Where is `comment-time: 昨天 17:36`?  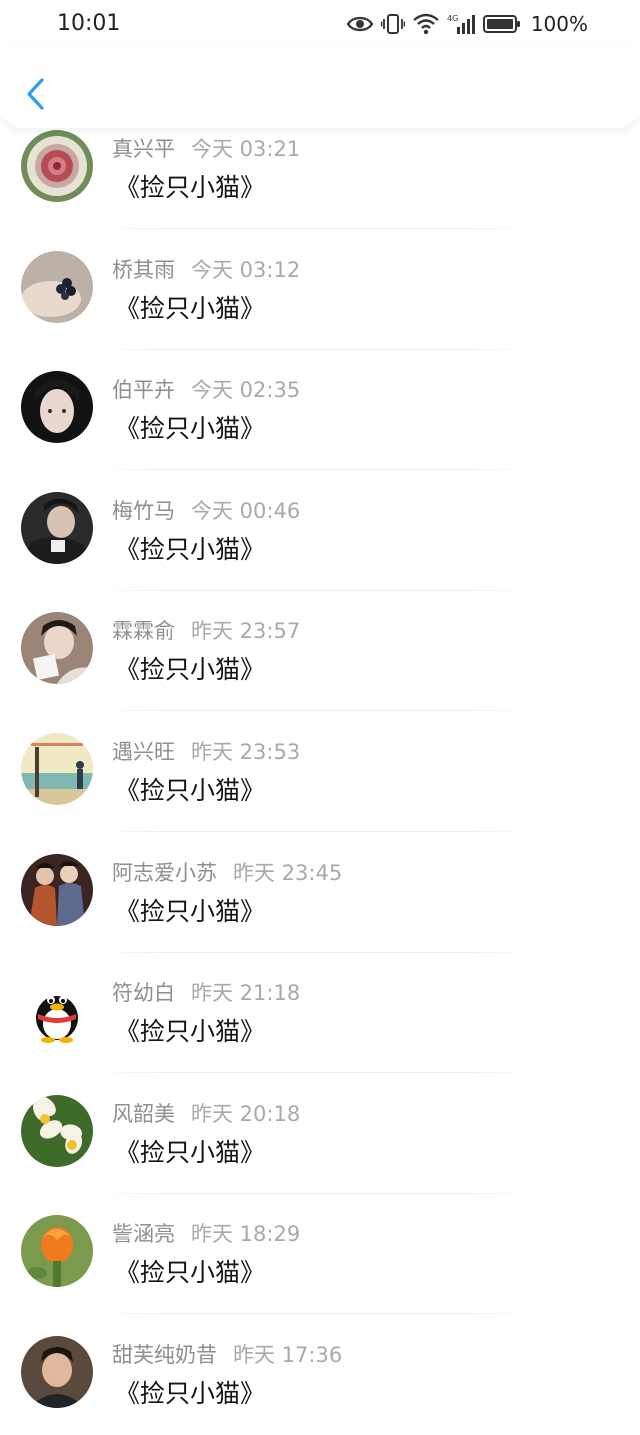 comment-time: 昨天 17:36 is located at coordinates (288, 1354).